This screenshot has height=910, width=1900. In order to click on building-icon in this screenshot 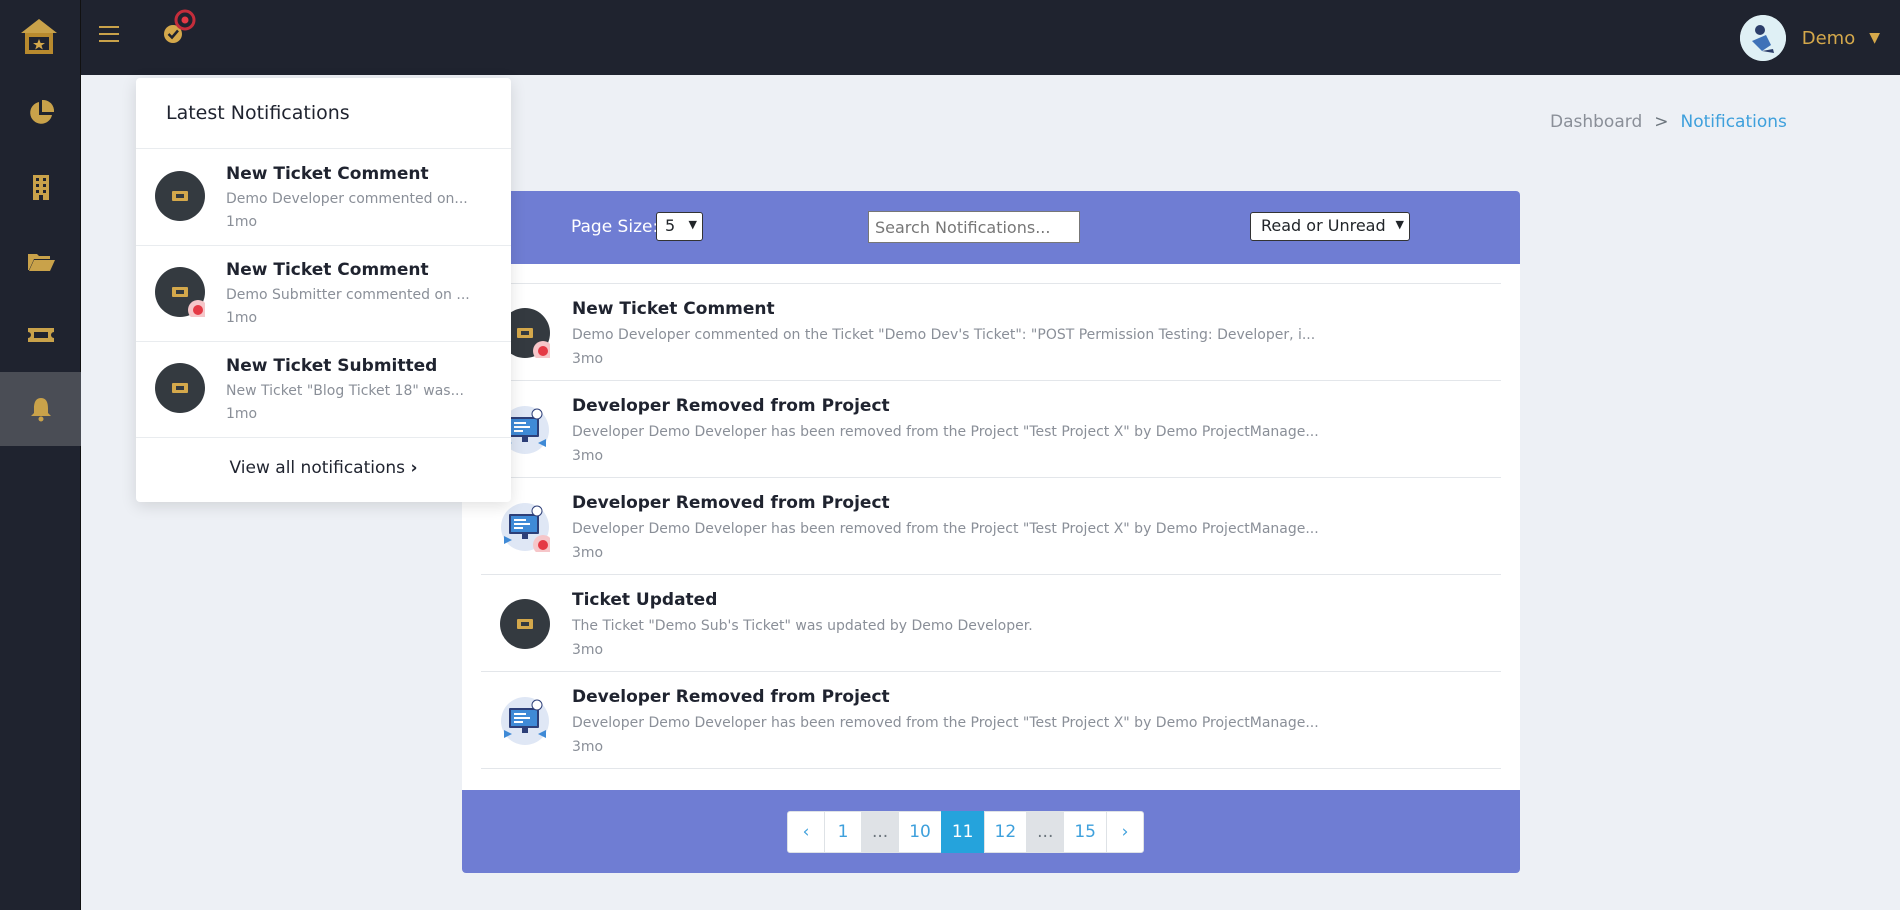, I will do `click(40, 187)`.